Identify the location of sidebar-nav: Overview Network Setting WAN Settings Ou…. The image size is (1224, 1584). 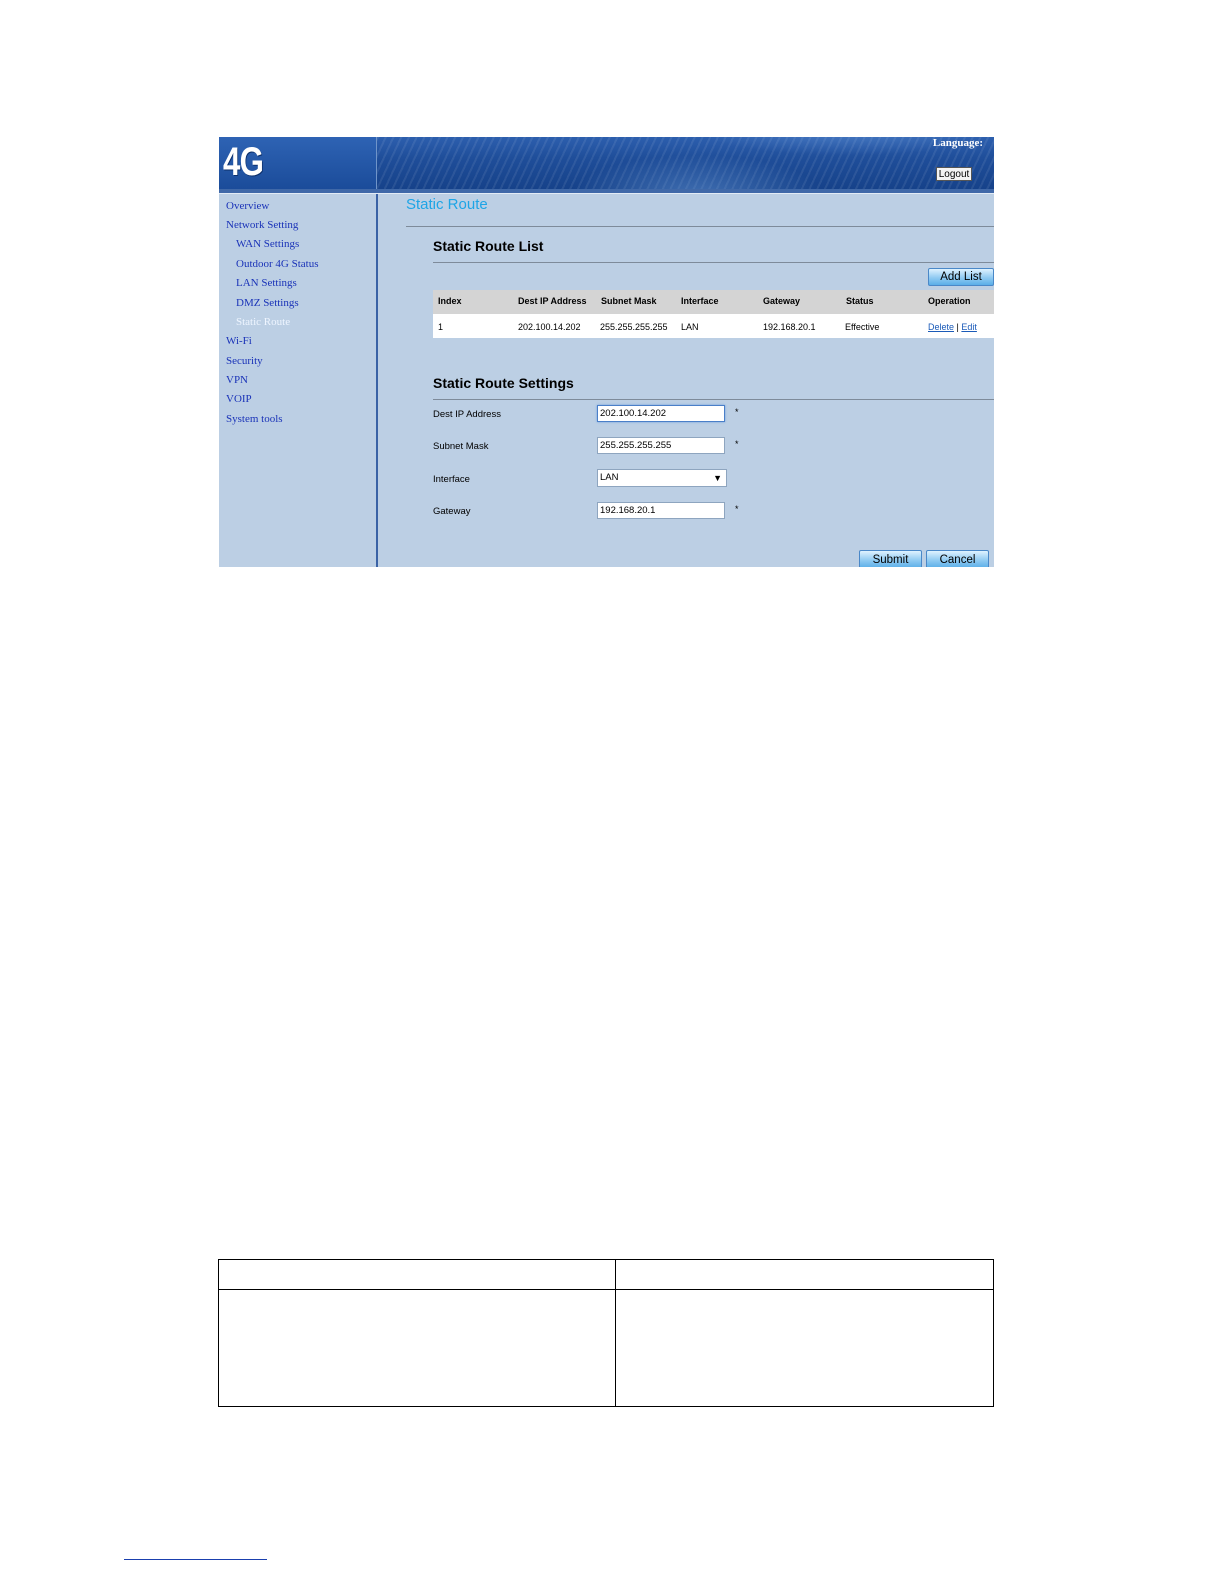
(298, 380).